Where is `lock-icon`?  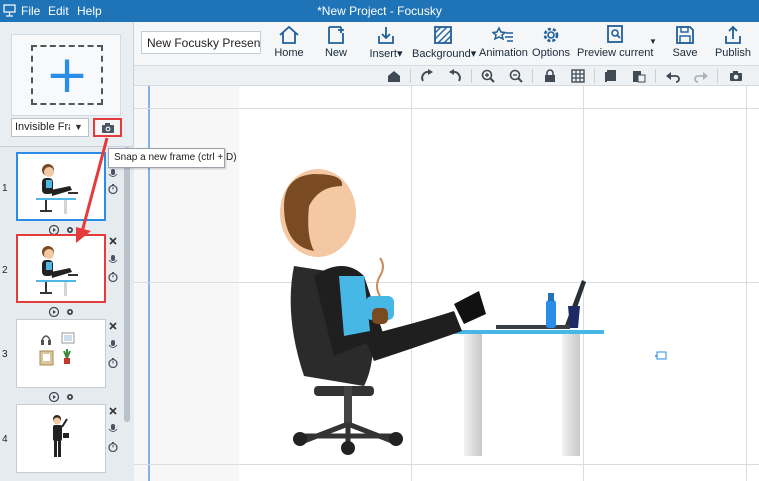 lock-icon is located at coordinates (550, 76).